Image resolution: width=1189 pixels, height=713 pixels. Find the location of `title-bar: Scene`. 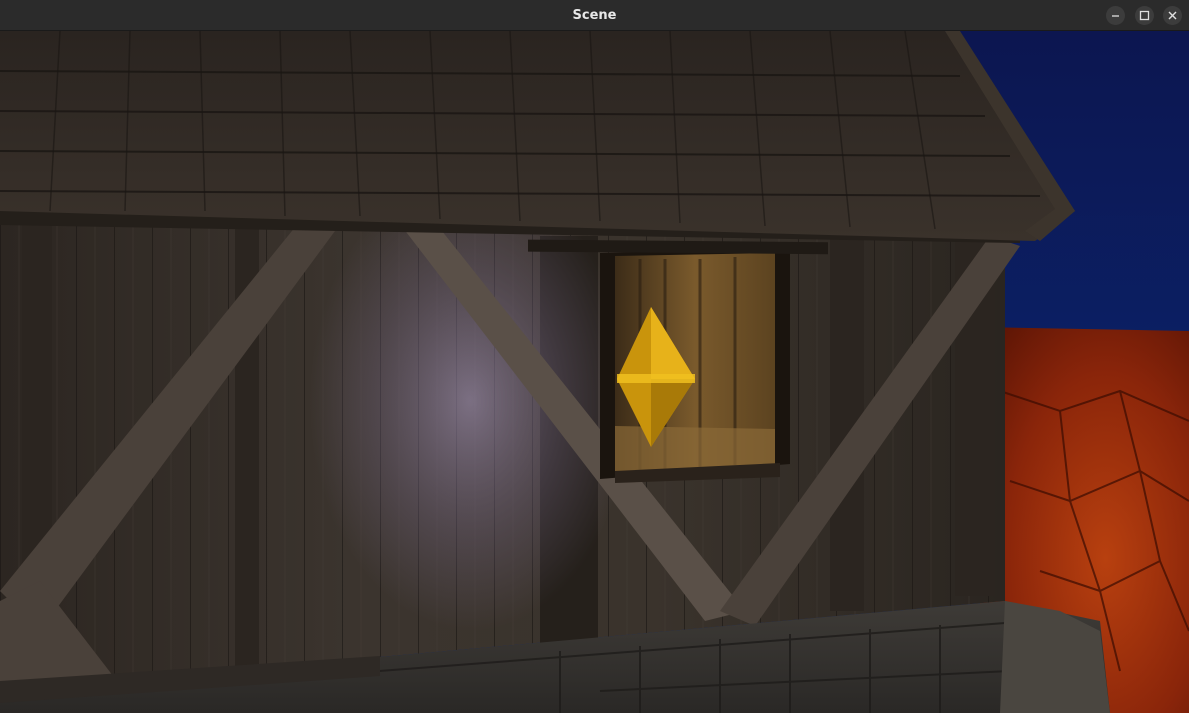

title-bar: Scene is located at coordinates (594, 15).